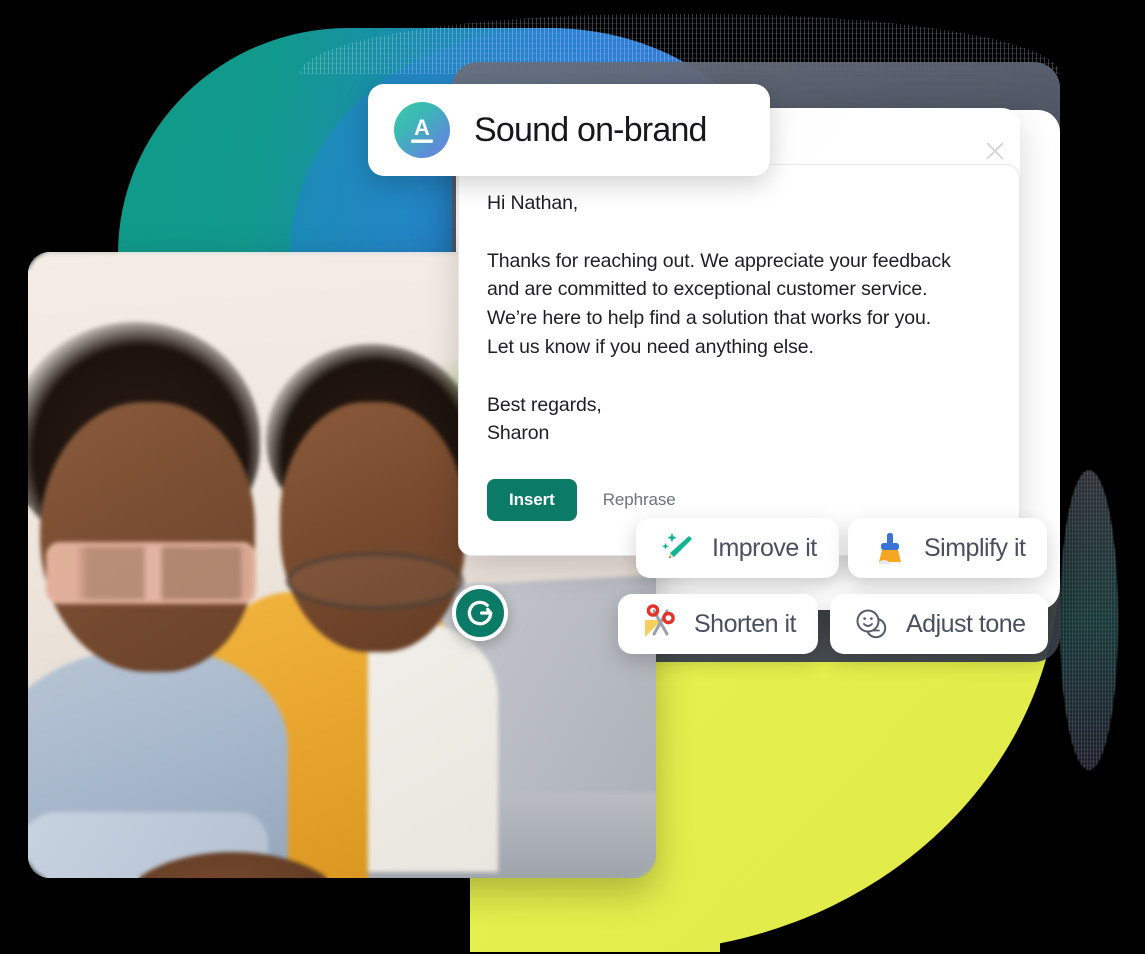 Image resolution: width=1145 pixels, height=954 pixels. I want to click on chip-simplify-it: Simplify it, so click(948, 548).